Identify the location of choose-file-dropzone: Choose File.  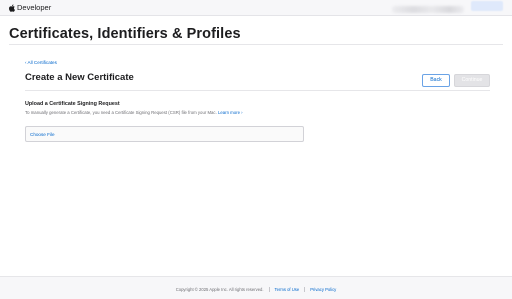
(164, 134).